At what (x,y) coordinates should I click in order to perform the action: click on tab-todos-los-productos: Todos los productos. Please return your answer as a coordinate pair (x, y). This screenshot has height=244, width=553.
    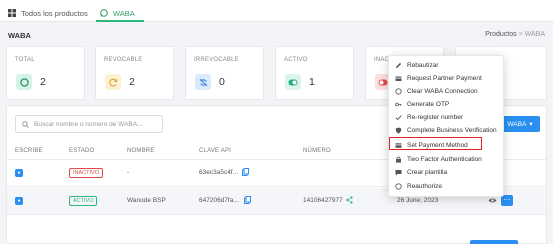
    Looking at the image, I should click on (48, 13).